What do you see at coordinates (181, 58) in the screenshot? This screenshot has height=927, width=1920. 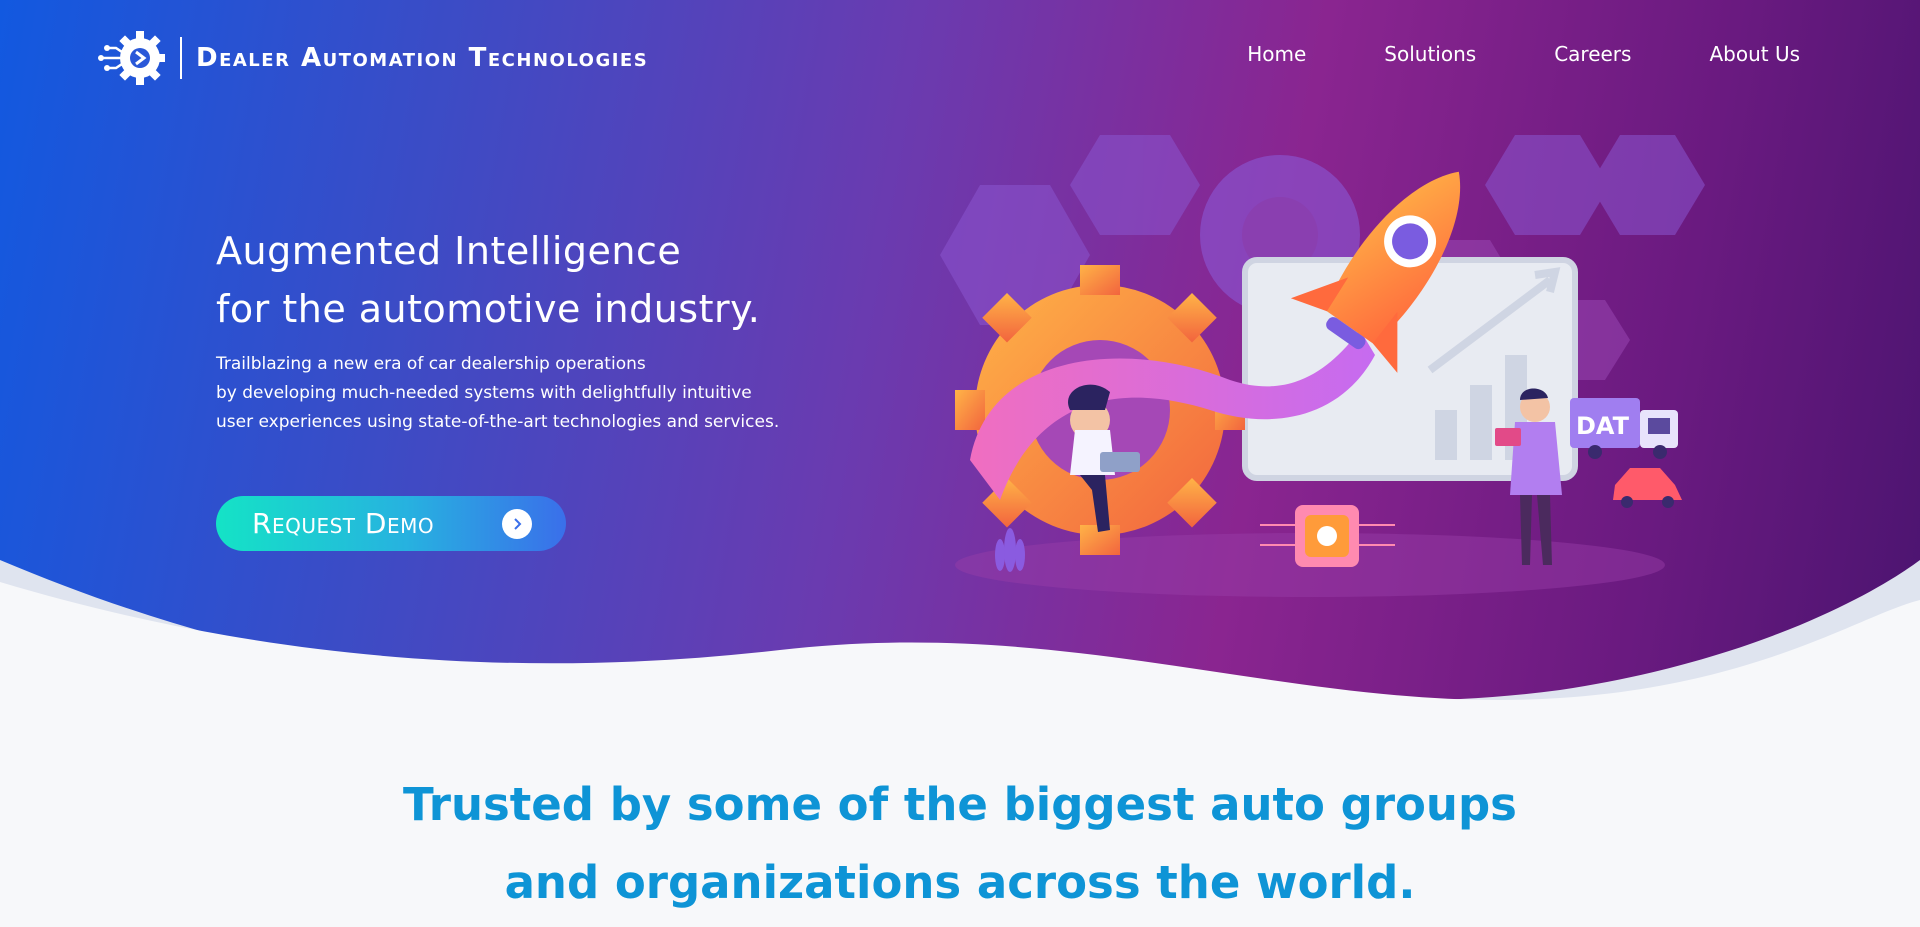 I see `logo-divider` at bounding box center [181, 58].